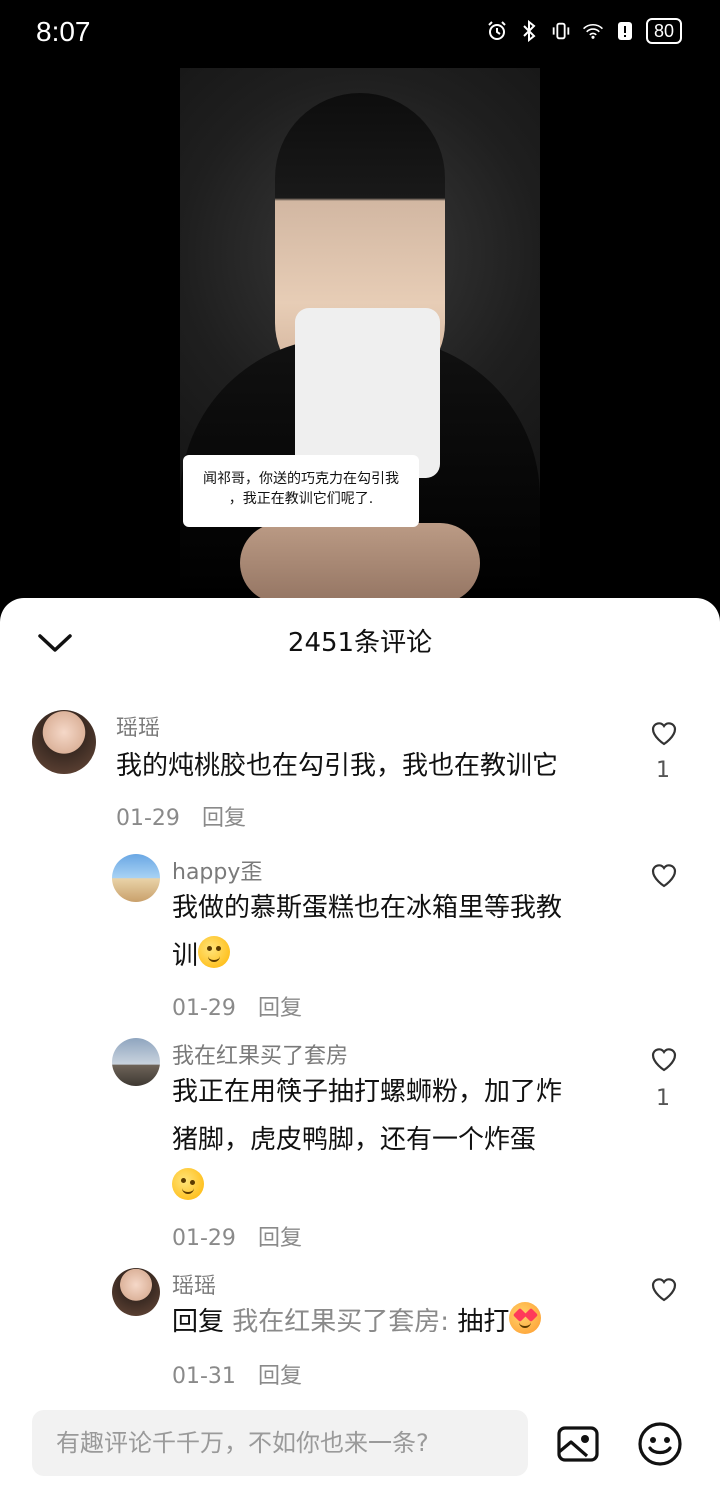 This screenshot has width=720, height=1496. What do you see at coordinates (280, 1443) in the screenshot?
I see `comment-input: 有趣评论千千万，不如你也来一条?` at bounding box center [280, 1443].